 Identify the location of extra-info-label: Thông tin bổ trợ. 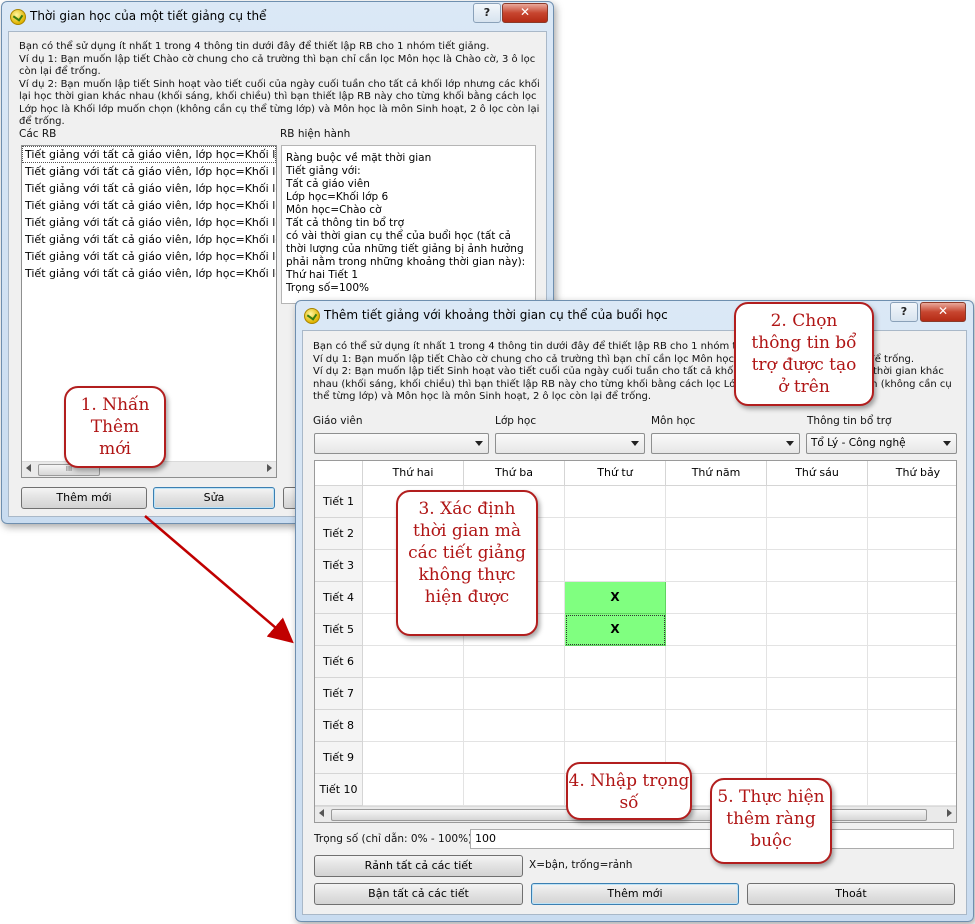
(849, 421).